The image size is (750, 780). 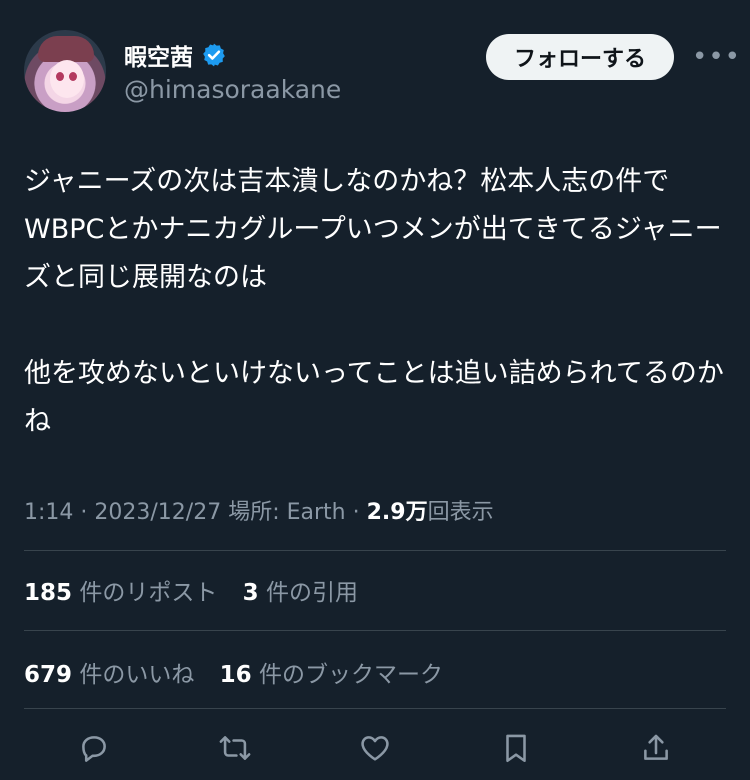 I want to click on action-bar, so click(x=375, y=752).